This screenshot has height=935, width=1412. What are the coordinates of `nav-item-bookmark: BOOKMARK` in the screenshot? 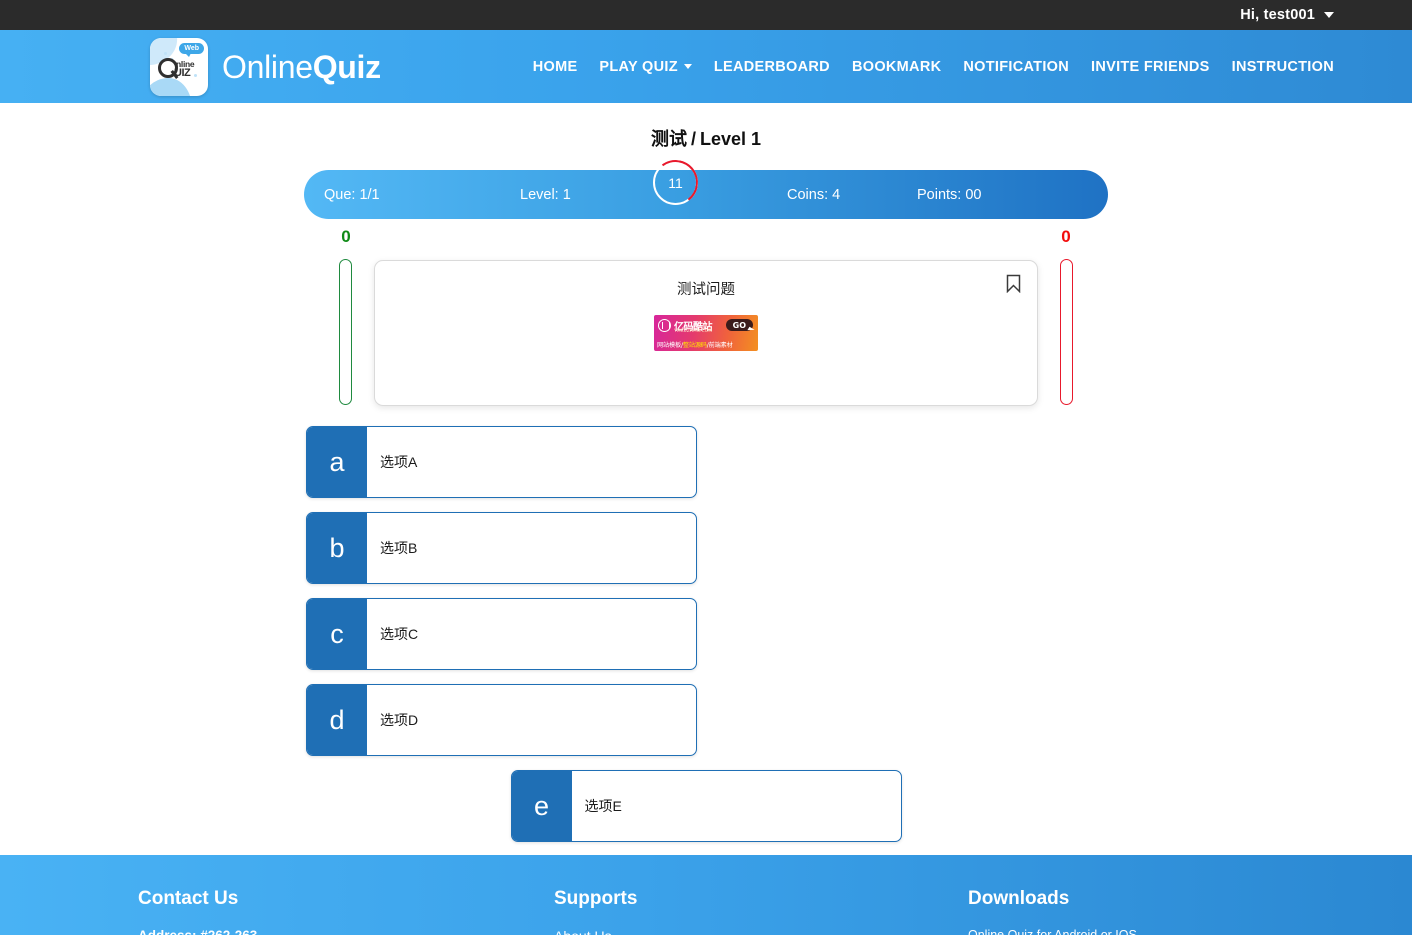 It's located at (896, 67).